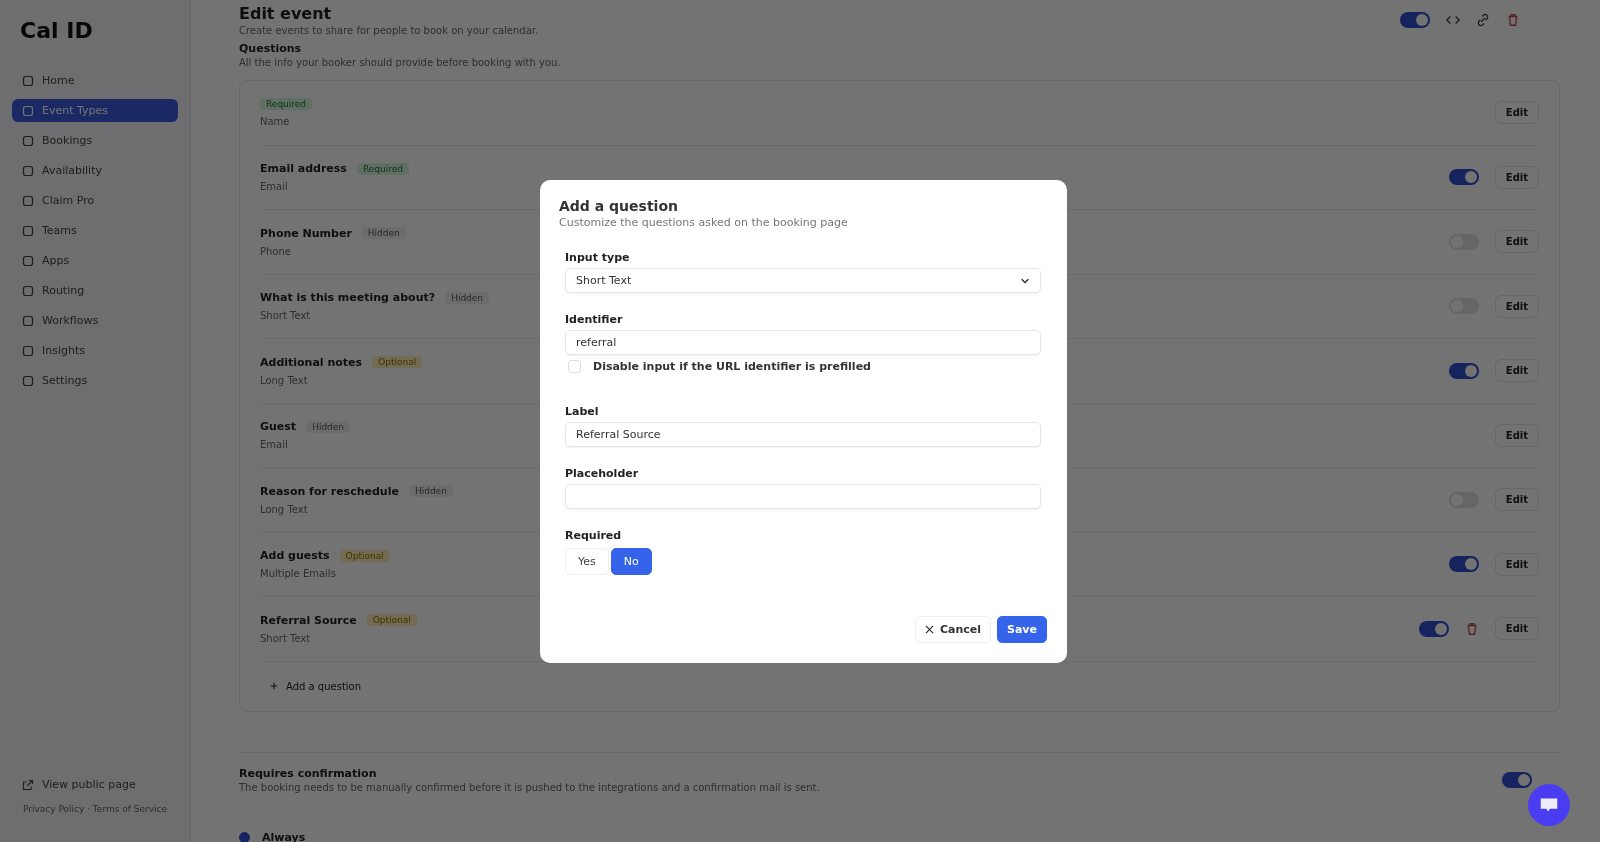  What do you see at coordinates (95, 260) in the screenshot?
I see `nav-item: Apps` at bounding box center [95, 260].